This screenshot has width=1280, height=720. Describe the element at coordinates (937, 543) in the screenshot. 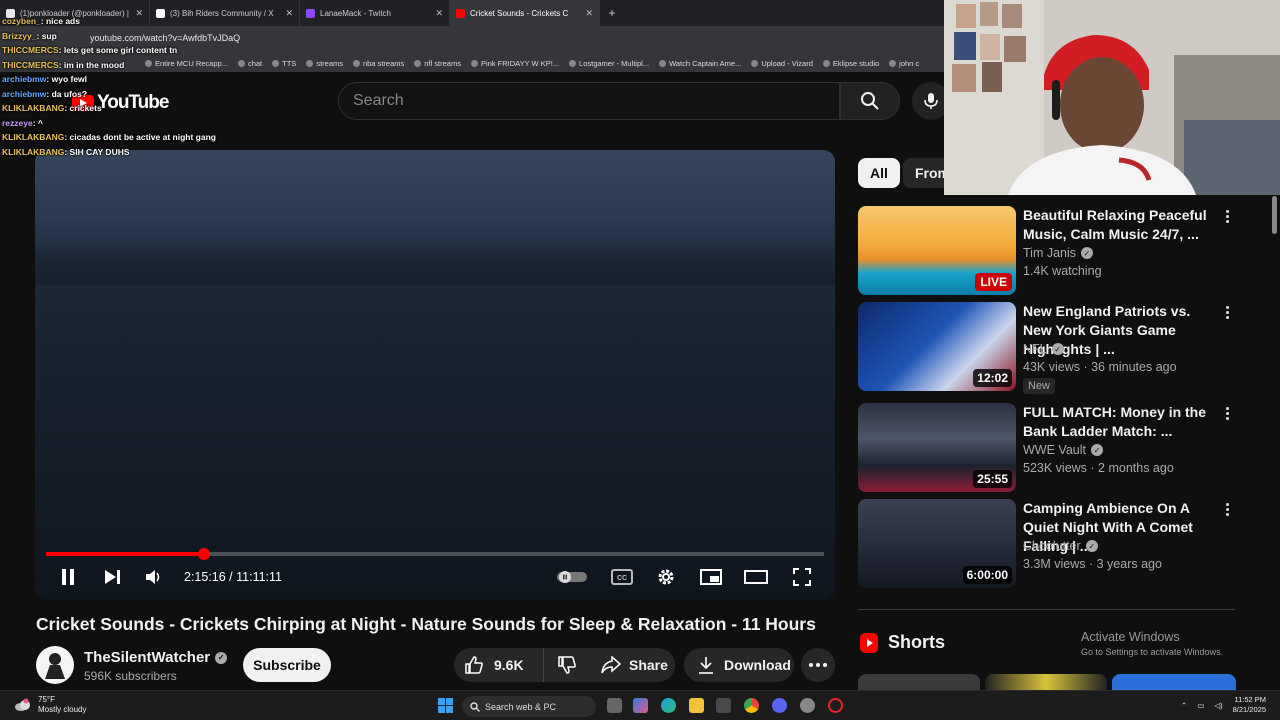

I see `video-thumbnail: 6:00:00` at that location.